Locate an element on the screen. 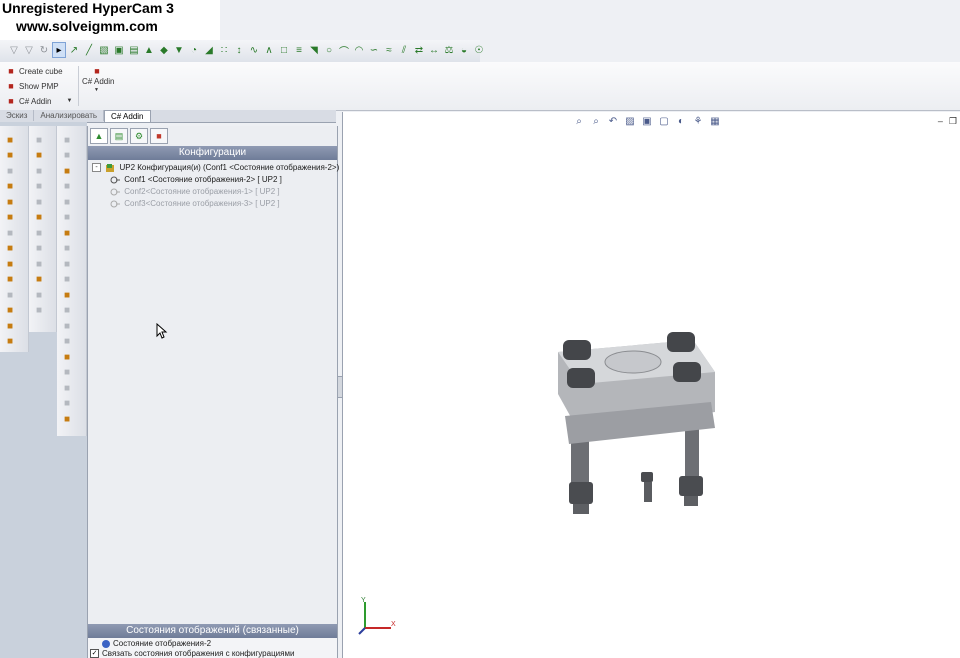  rib-icon: ≡ is located at coordinates (299, 50).